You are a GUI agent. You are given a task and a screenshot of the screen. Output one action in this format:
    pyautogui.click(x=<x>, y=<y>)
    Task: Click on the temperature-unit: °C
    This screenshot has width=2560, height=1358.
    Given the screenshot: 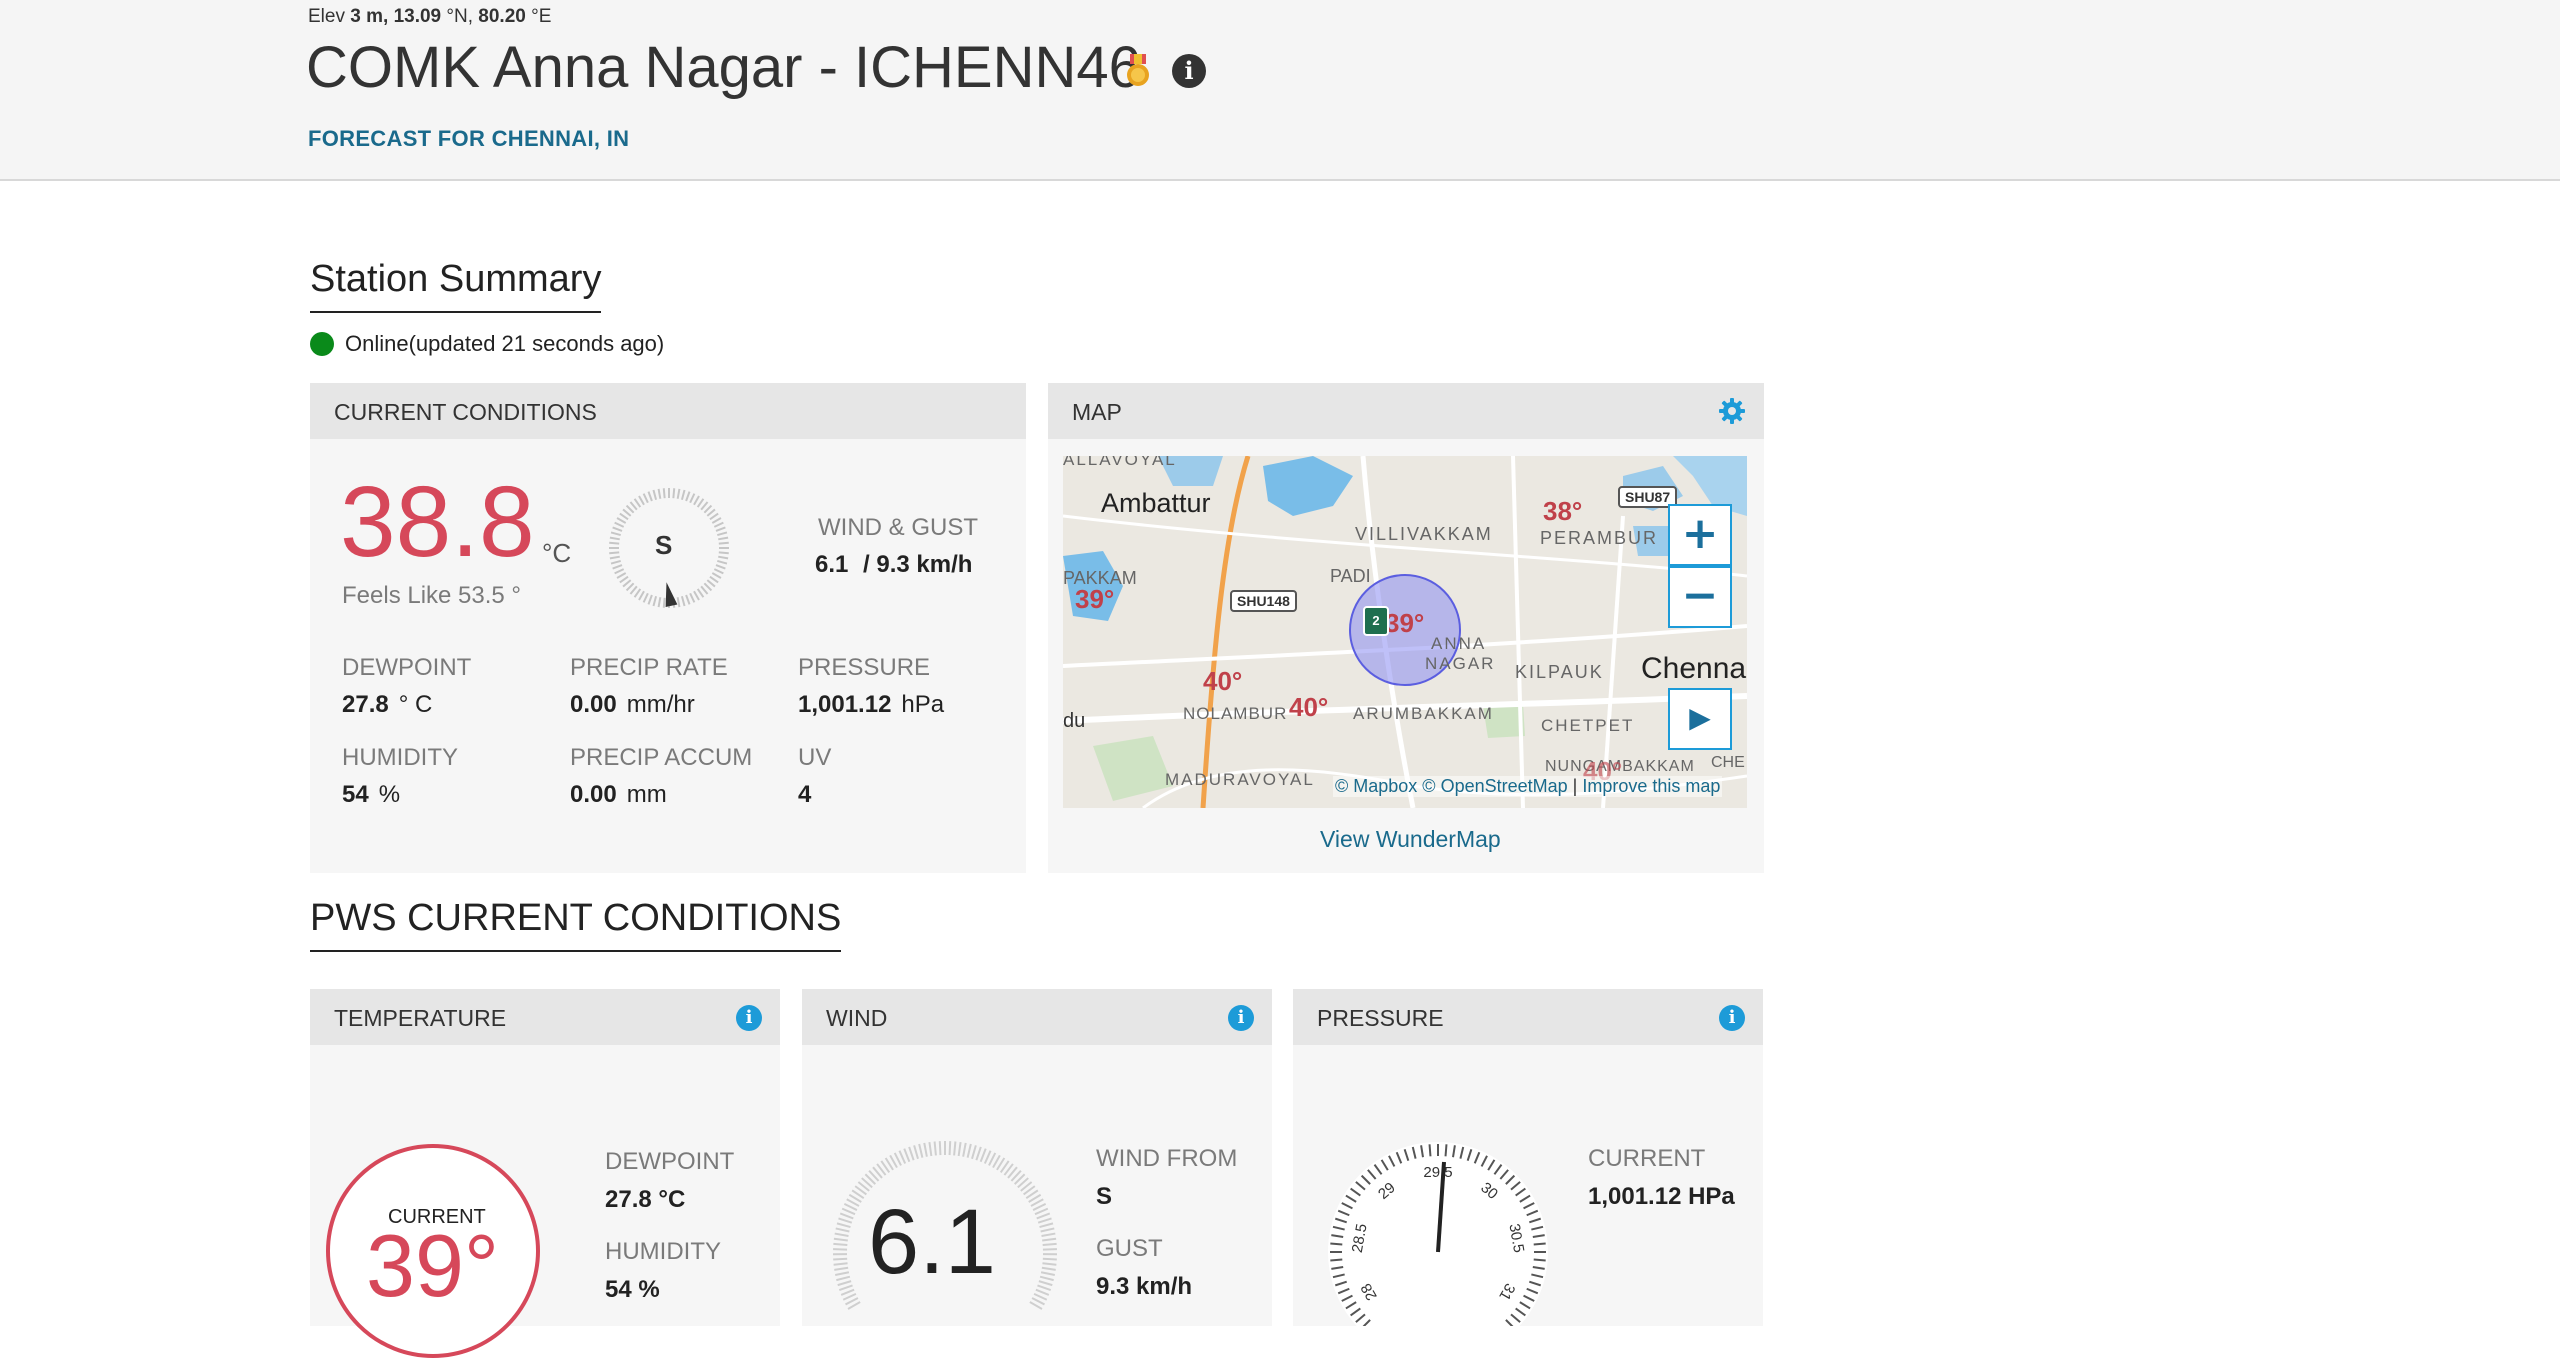 What is the action you would take?
    pyautogui.click(x=556, y=553)
    